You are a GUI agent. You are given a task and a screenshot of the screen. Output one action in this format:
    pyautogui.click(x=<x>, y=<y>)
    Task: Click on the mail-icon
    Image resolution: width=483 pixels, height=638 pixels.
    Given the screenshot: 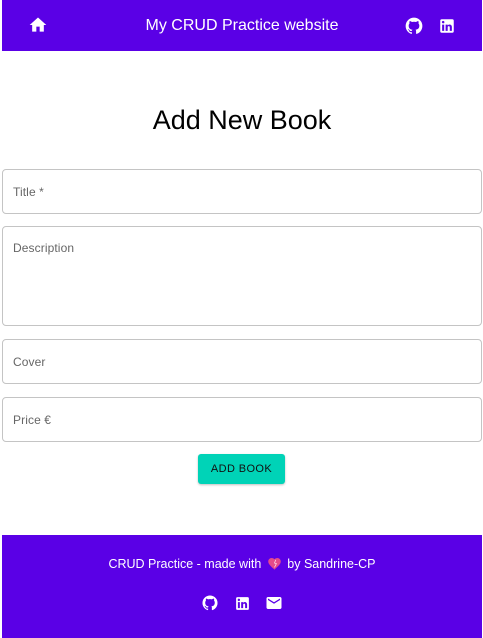 What is the action you would take?
    pyautogui.click(x=274, y=603)
    